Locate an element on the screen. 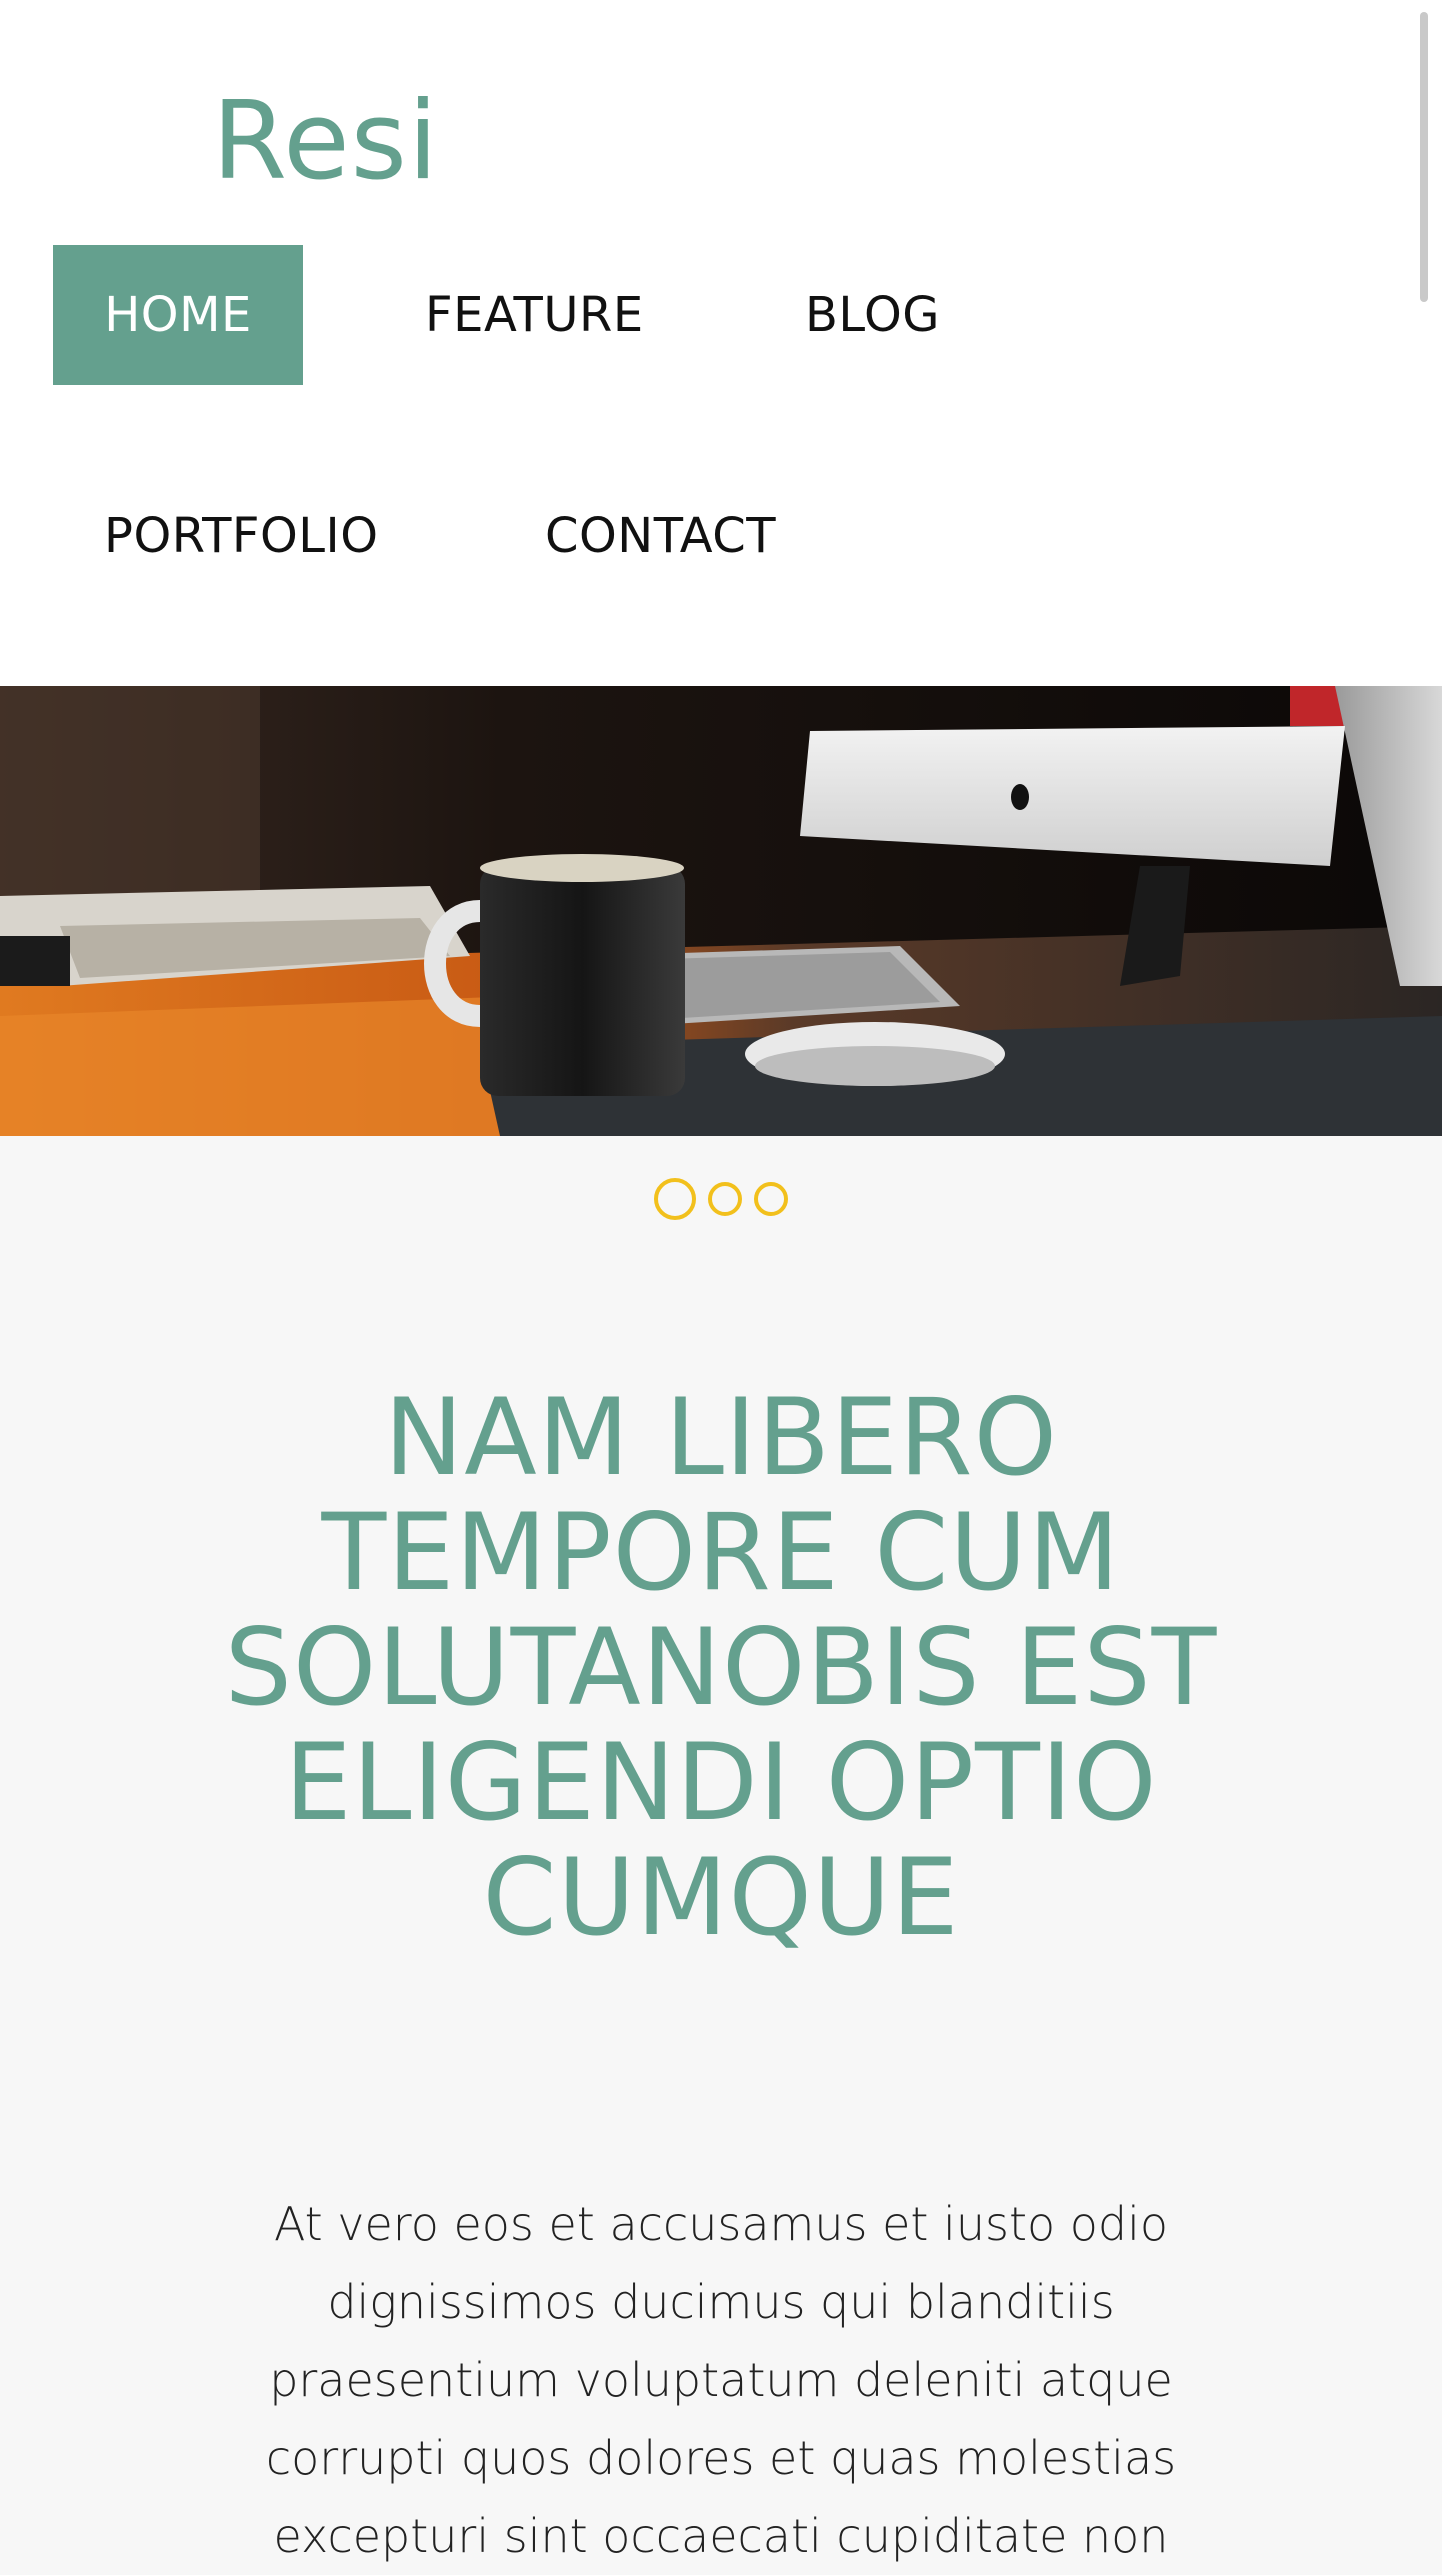  nav-item-home: HOME is located at coordinates (178, 315).